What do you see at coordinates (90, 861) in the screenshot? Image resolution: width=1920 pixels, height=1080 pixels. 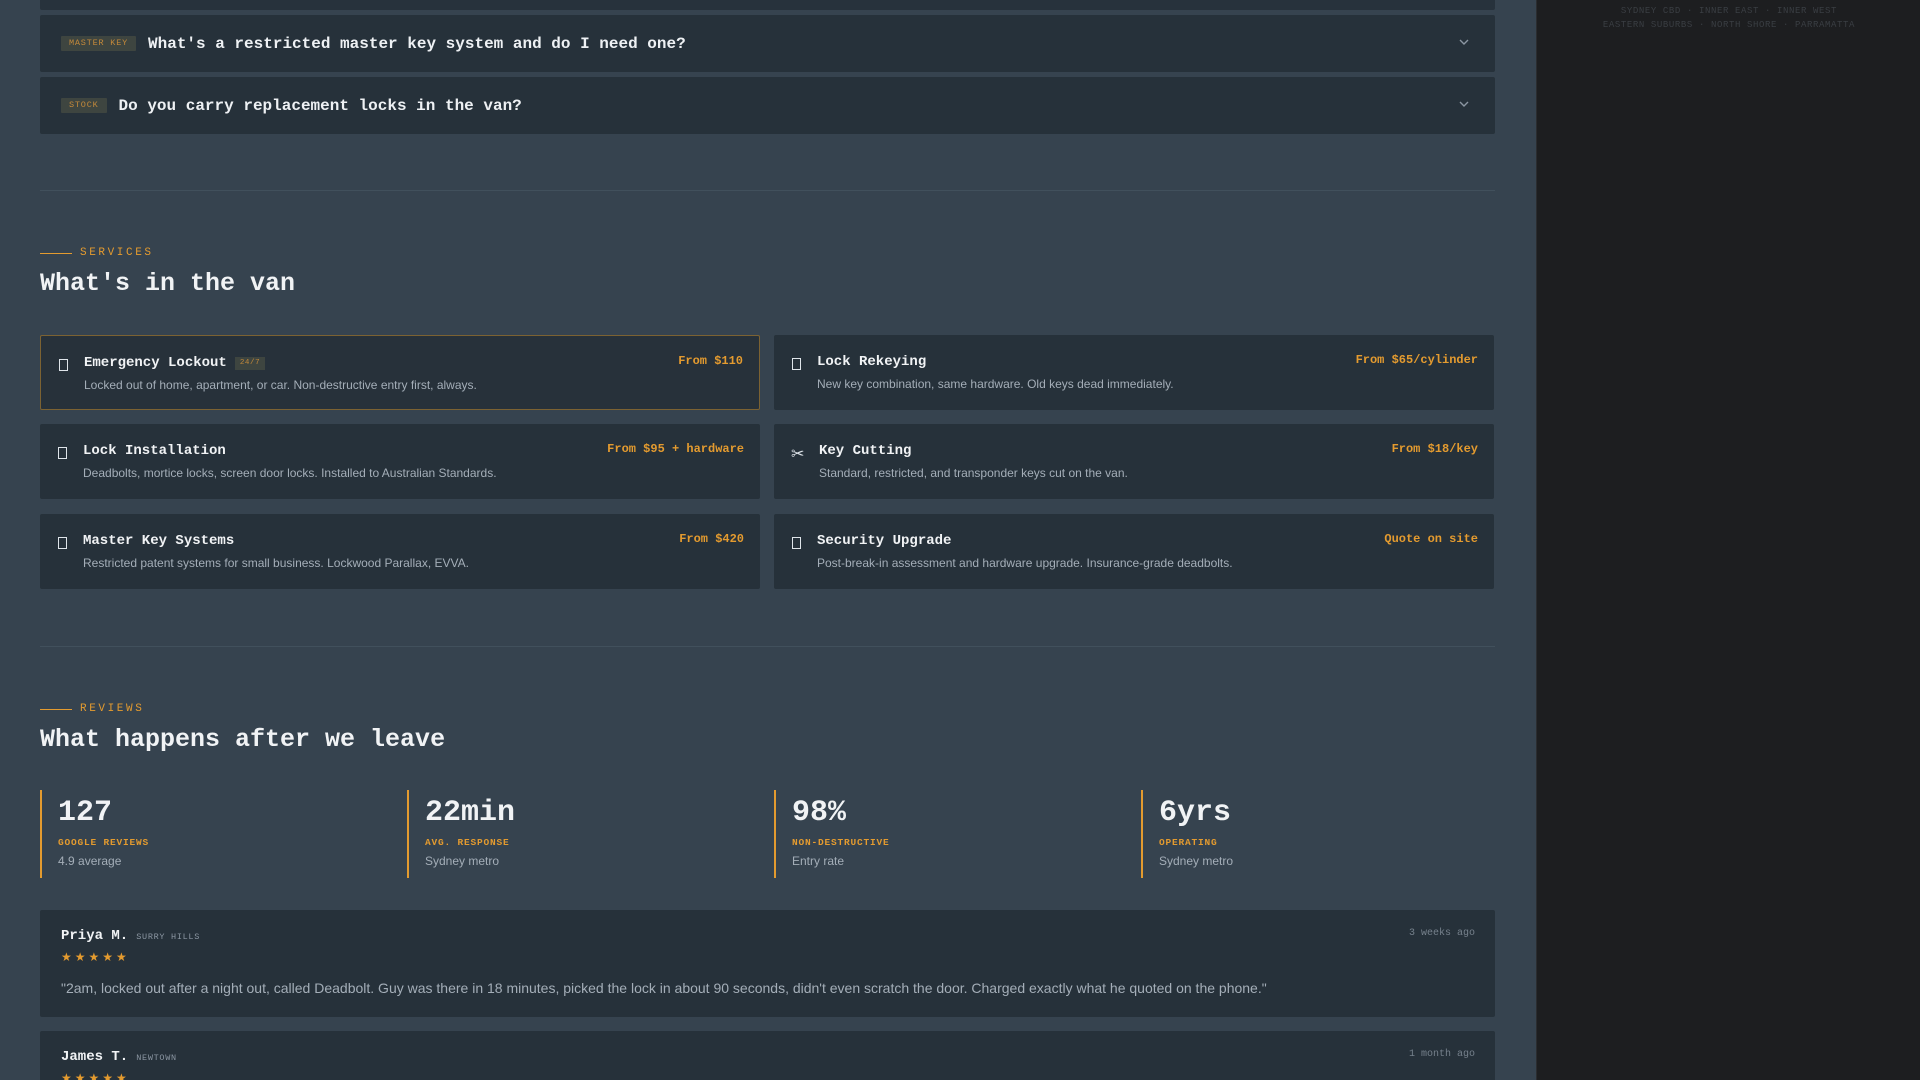 I see `stat-sub: 4.9 average` at bounding box center [90, 861].